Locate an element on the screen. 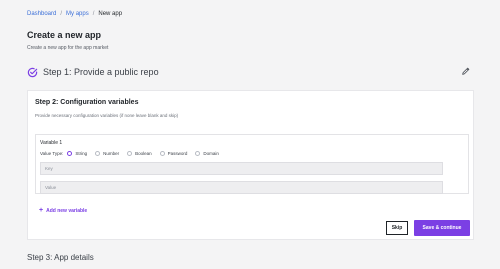 This screenshot has width=500, height=269. step2-title: Step 2: Configuration variables is located at coordinates (87, 102).